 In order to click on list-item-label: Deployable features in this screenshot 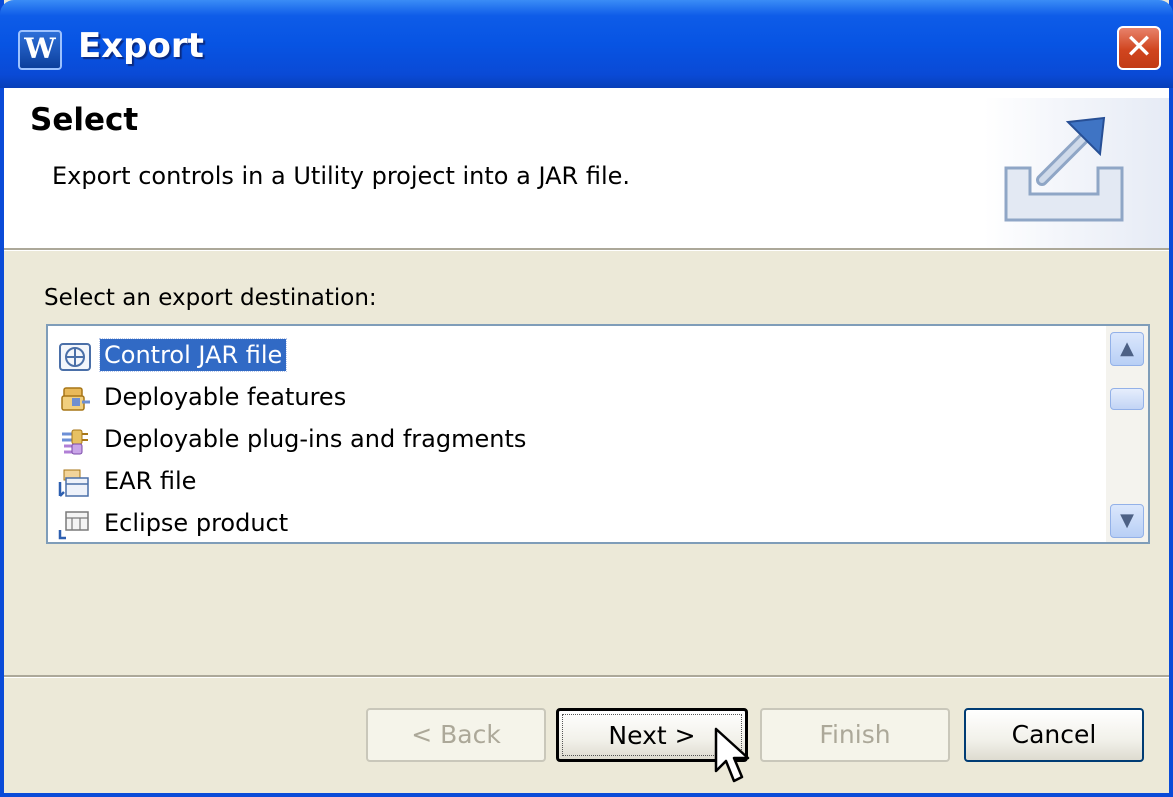, I will do `click(225, 397)`.